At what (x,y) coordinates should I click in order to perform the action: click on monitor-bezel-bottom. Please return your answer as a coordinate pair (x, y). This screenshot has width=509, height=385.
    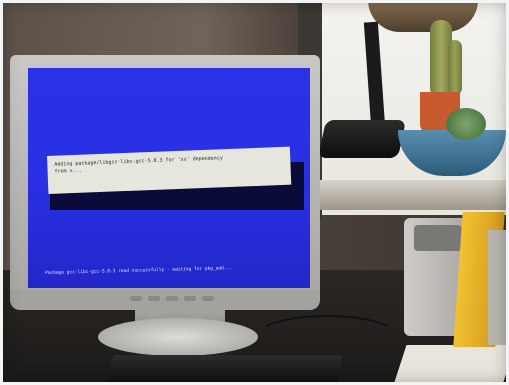
    Looking at the image, I should click on (165, 300).